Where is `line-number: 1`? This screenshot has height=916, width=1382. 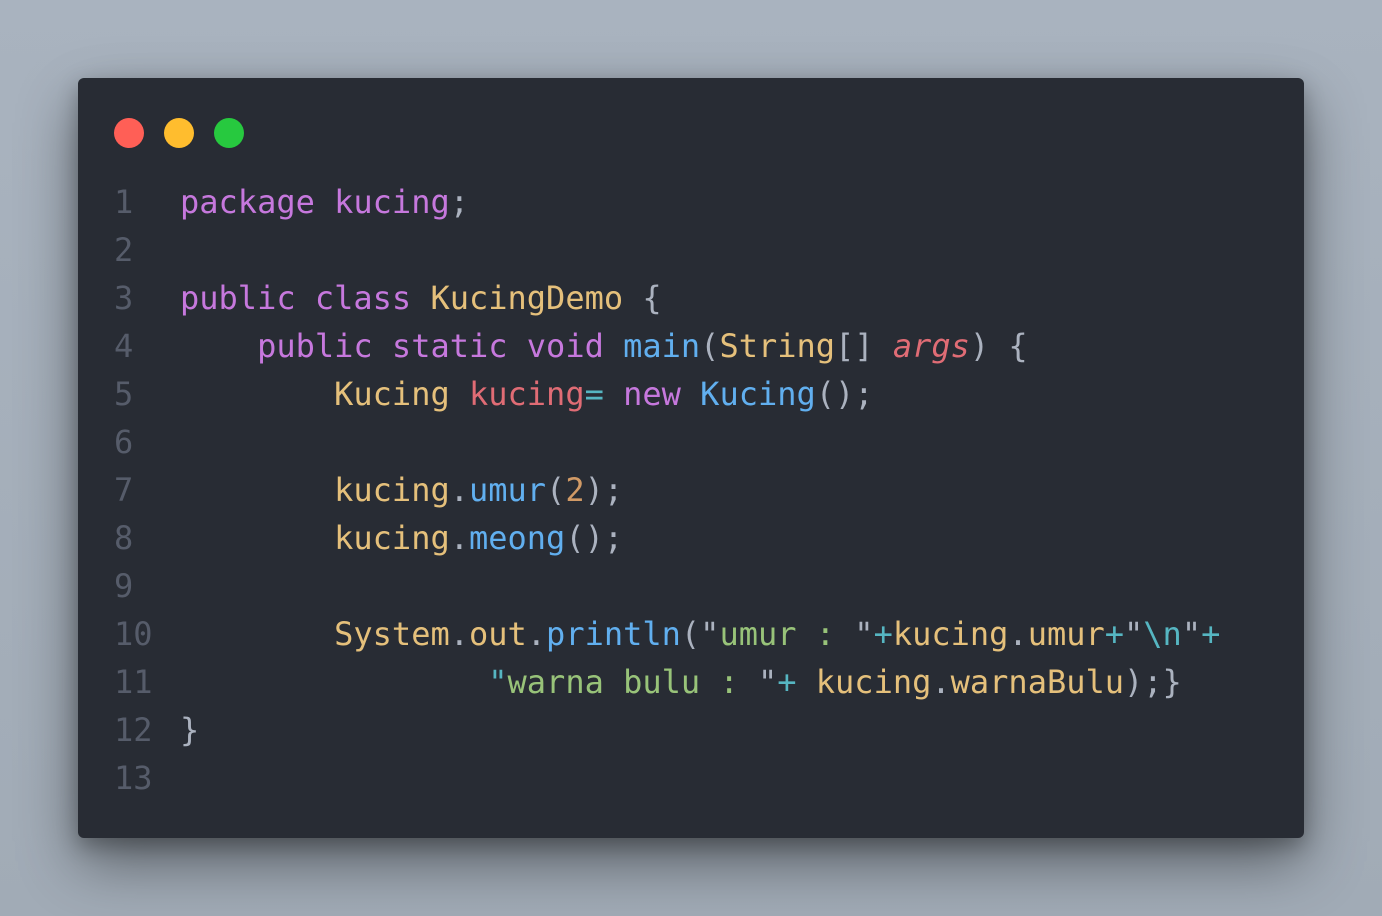
line-number: 1 is located at coordinates (124, 202).